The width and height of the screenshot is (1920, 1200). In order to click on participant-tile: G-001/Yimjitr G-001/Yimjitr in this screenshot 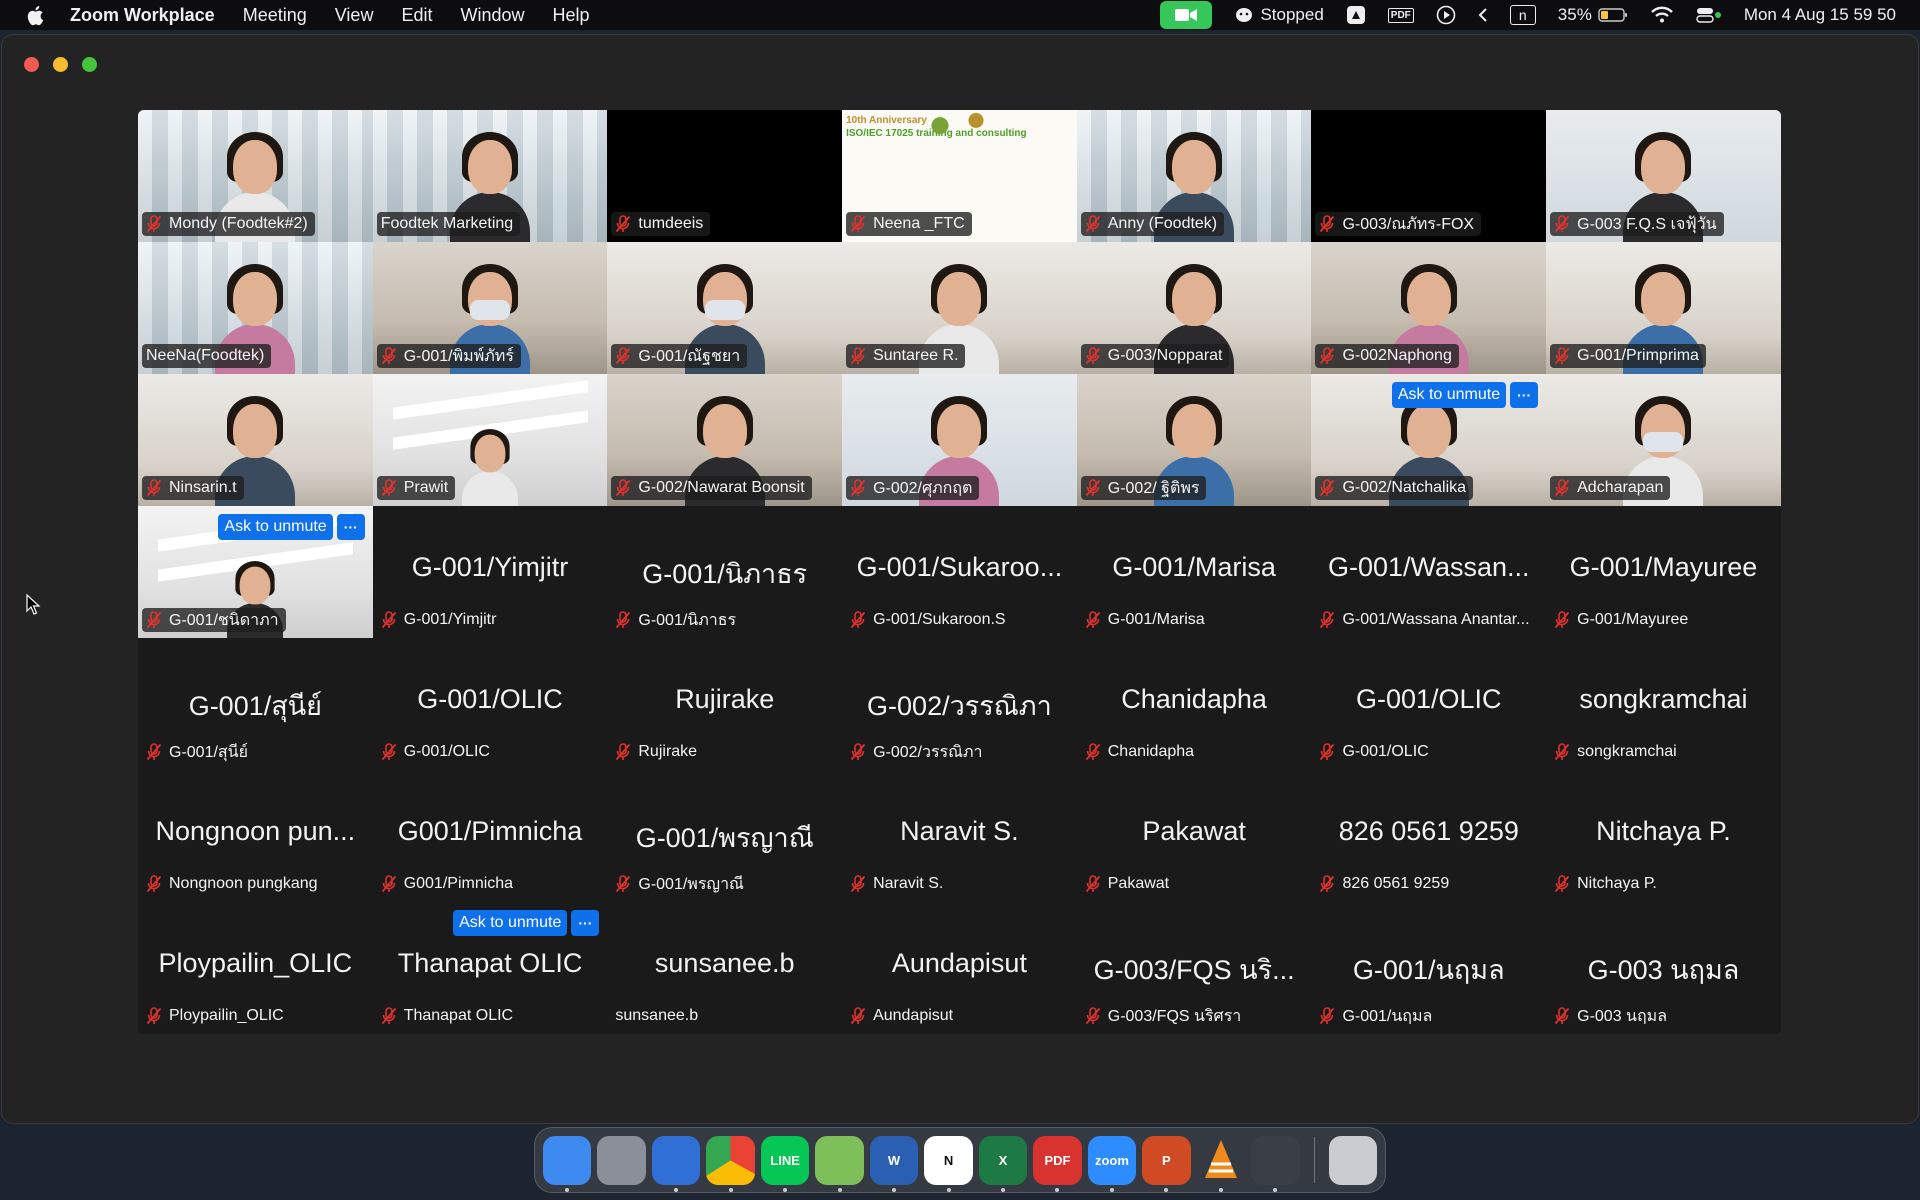, I will do `click(490, 572)`.